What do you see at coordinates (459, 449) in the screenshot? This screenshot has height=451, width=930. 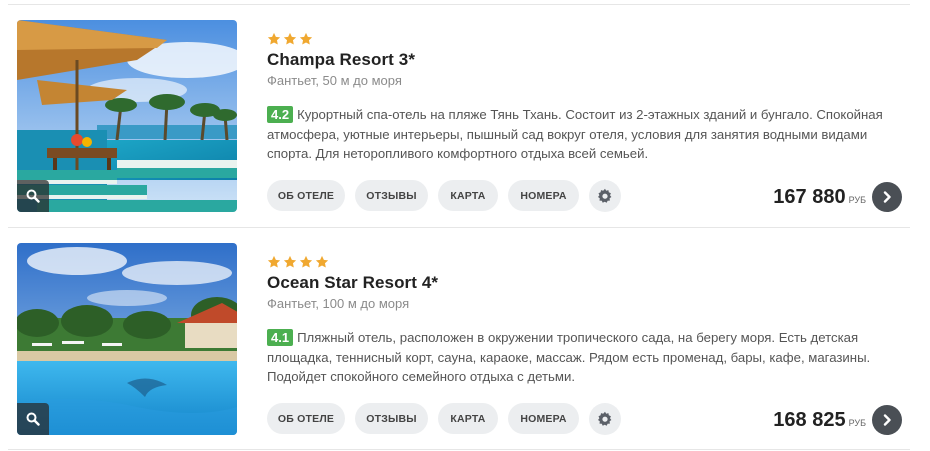 I see `bottom-divider` at bounding box center [459, 449].